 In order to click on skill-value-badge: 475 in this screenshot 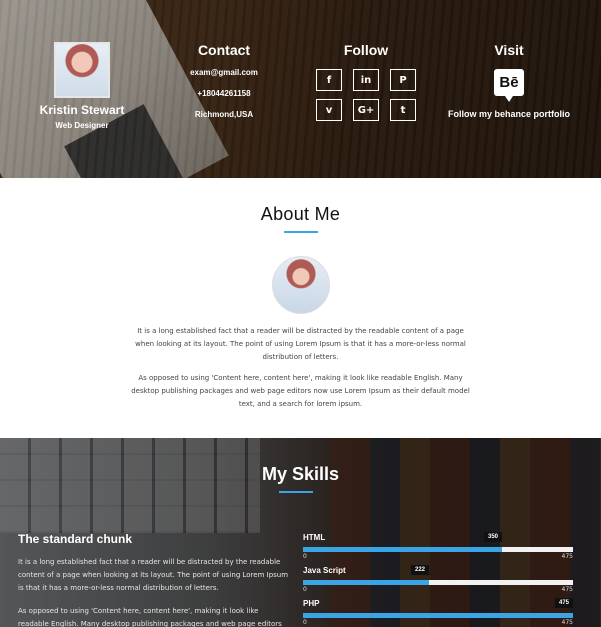, I will do `click(563, 603)`.